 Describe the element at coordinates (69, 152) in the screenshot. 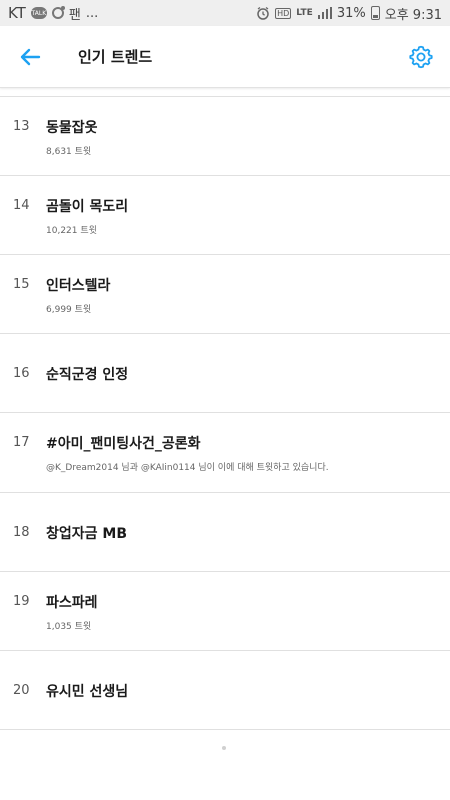

I see `trend-tweet-count: 8,631 트윗` at that location.